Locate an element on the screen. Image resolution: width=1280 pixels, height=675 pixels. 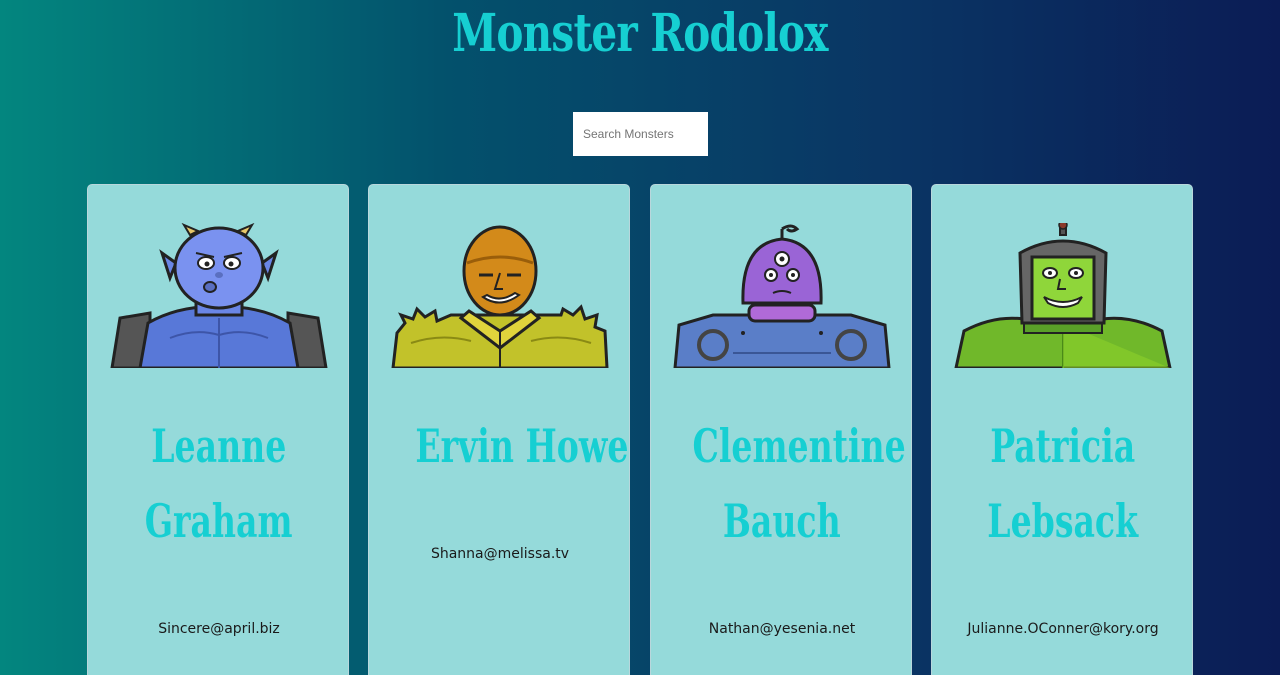
monster-name-line1: Clementine is located at coordinates (799, 446).